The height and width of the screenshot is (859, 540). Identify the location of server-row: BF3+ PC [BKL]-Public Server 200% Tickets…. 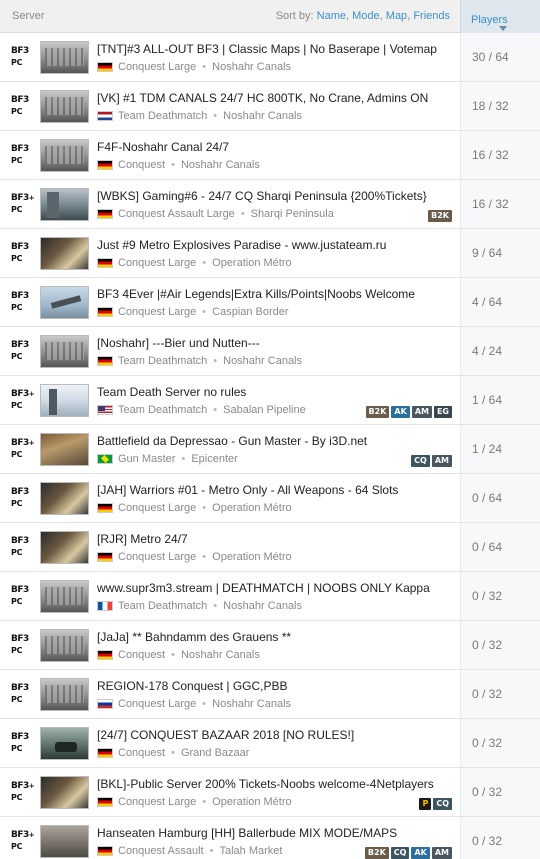
(270, 792).